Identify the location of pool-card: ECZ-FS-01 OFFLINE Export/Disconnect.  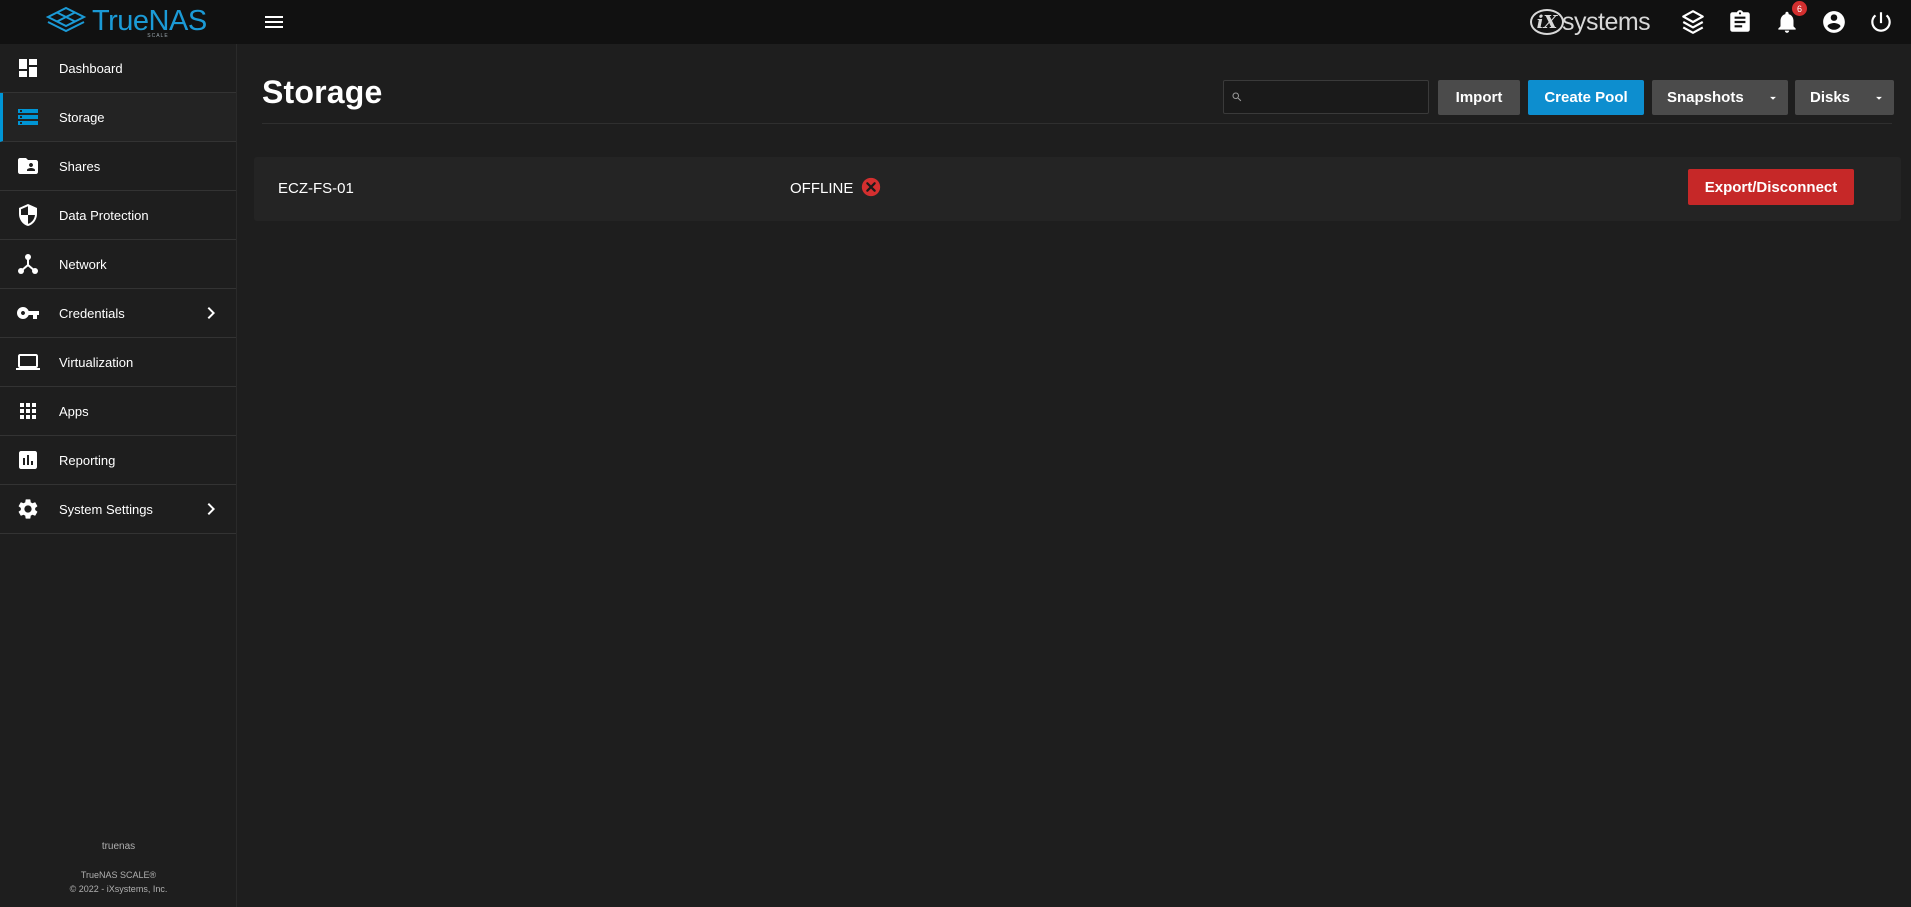
(1077, 189).